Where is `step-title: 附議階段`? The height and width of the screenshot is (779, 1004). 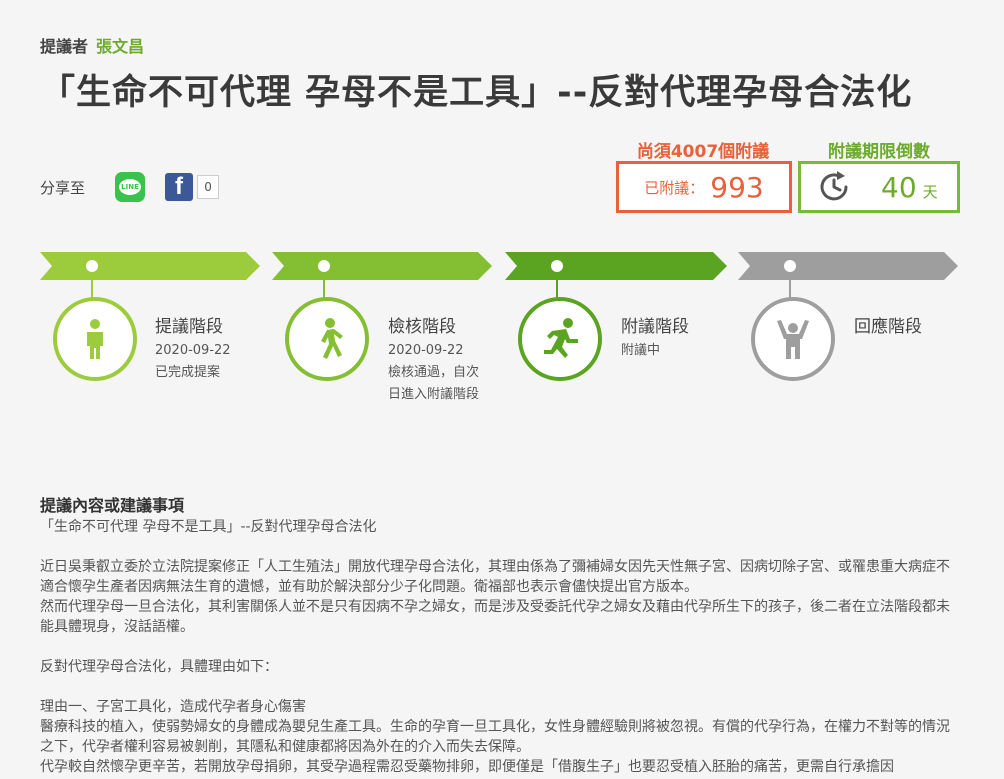
step-title: 附議階段 is located at coordinates (655, 327).